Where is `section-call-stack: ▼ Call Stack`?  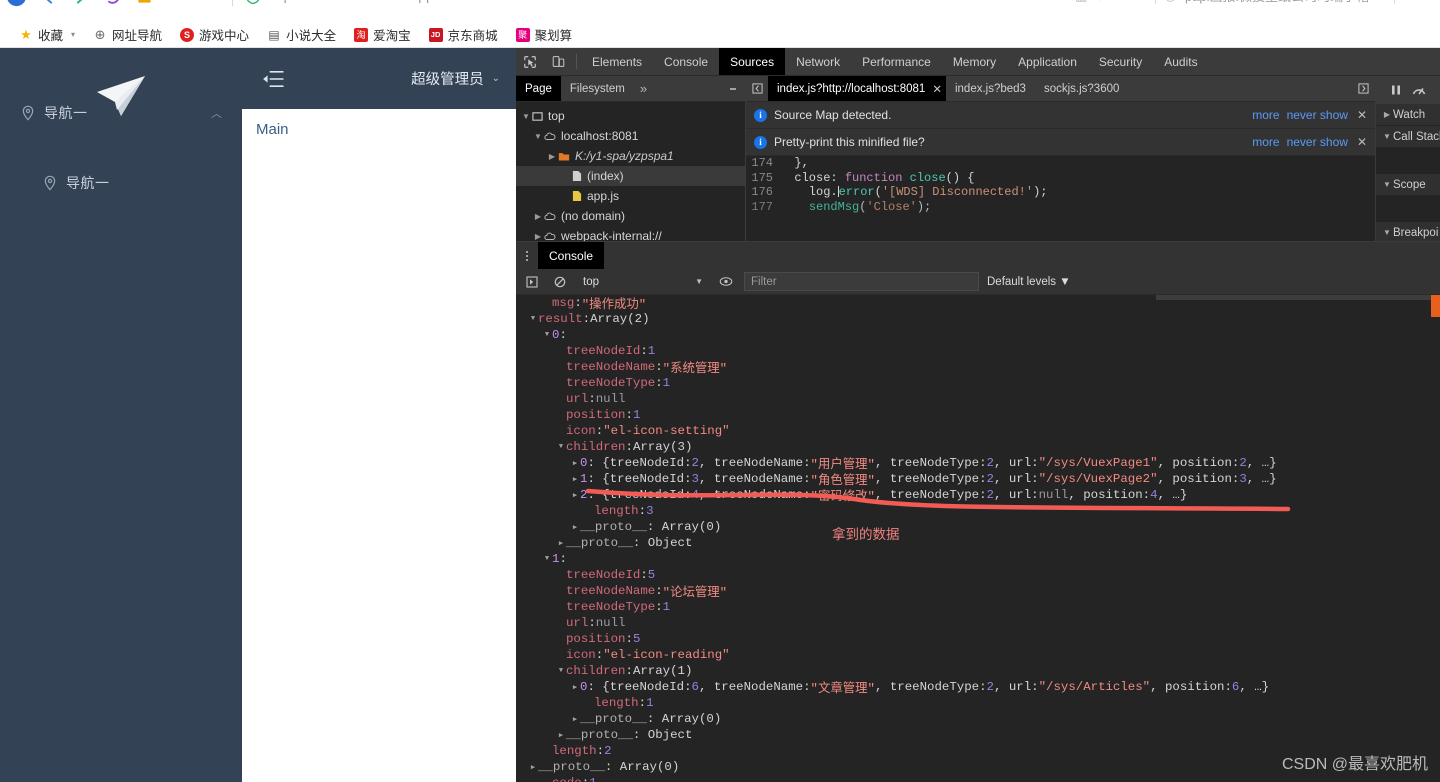 section-call-stack: ▼ Call Stack is located at coordinates (1408, 137).